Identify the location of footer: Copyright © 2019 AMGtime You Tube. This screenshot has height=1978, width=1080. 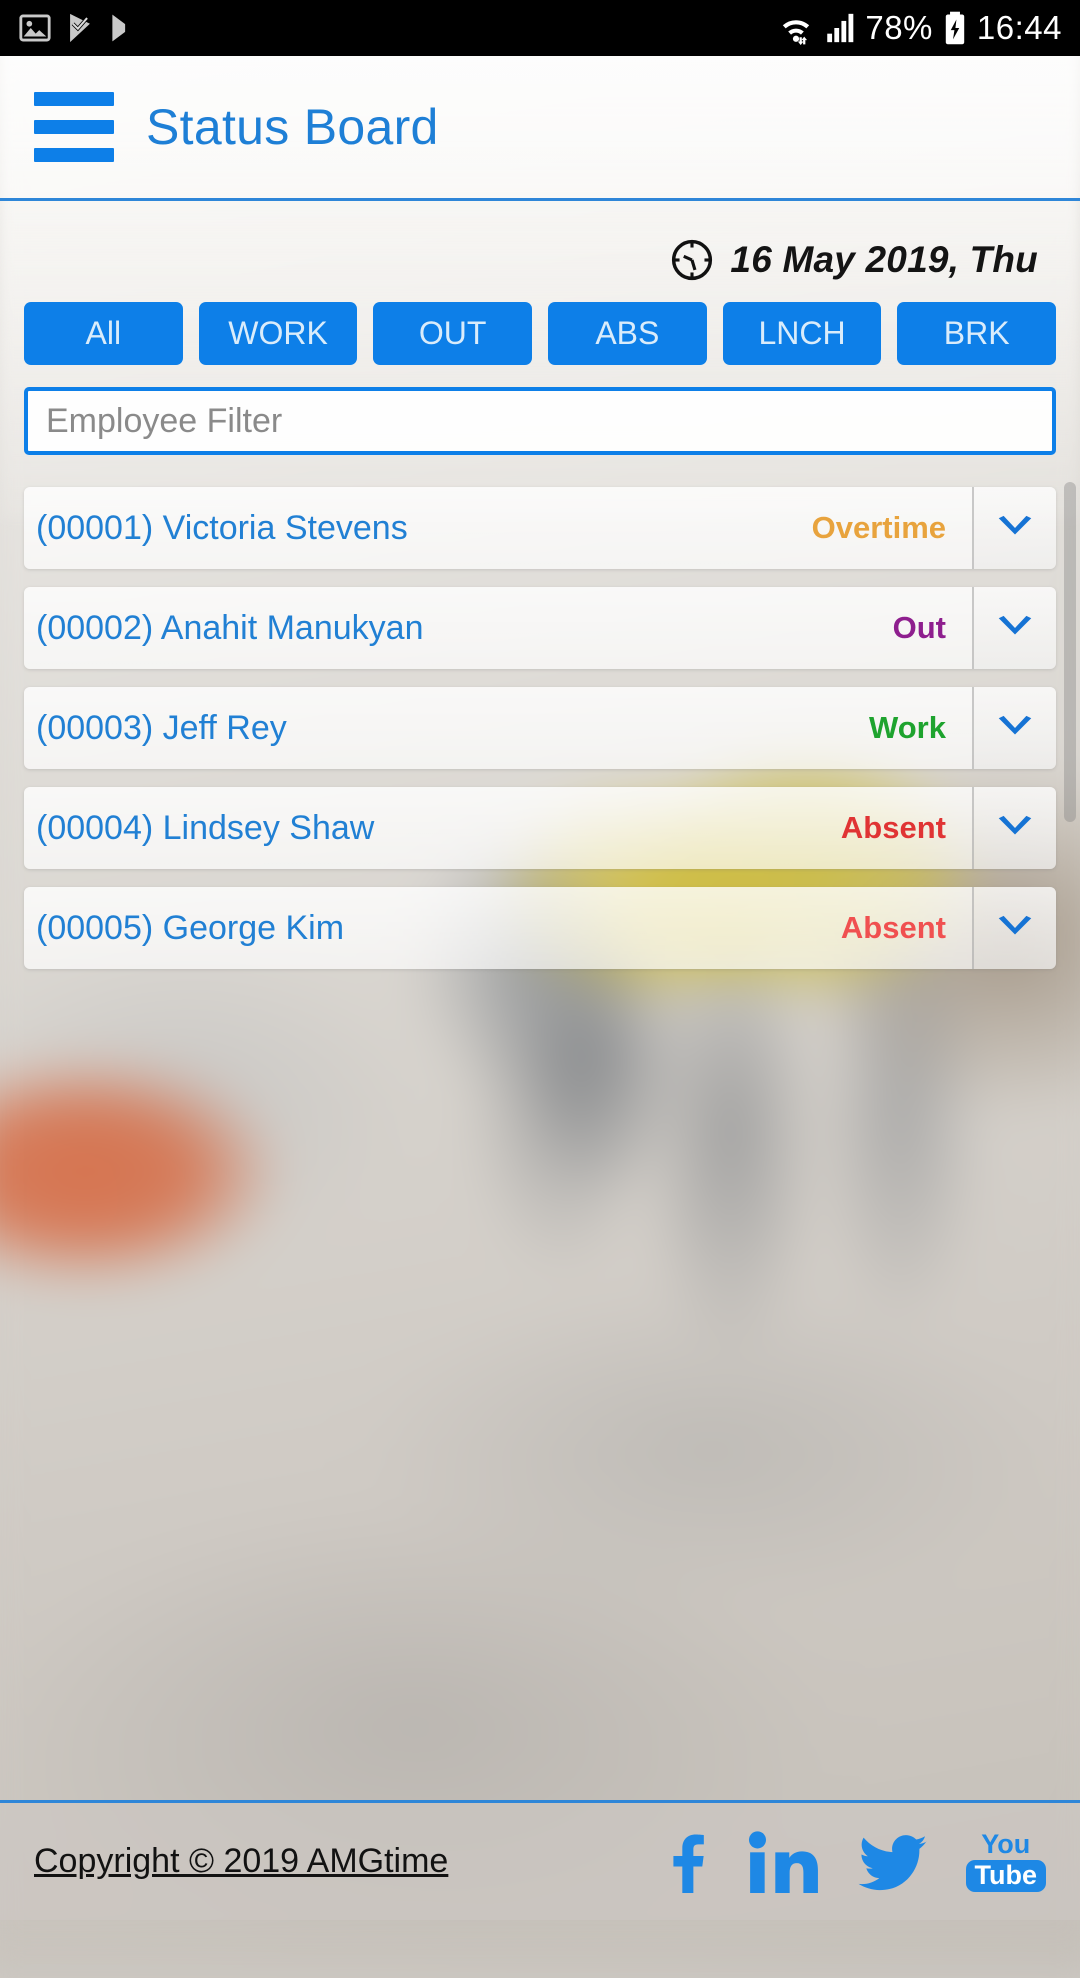
(540, 1860).